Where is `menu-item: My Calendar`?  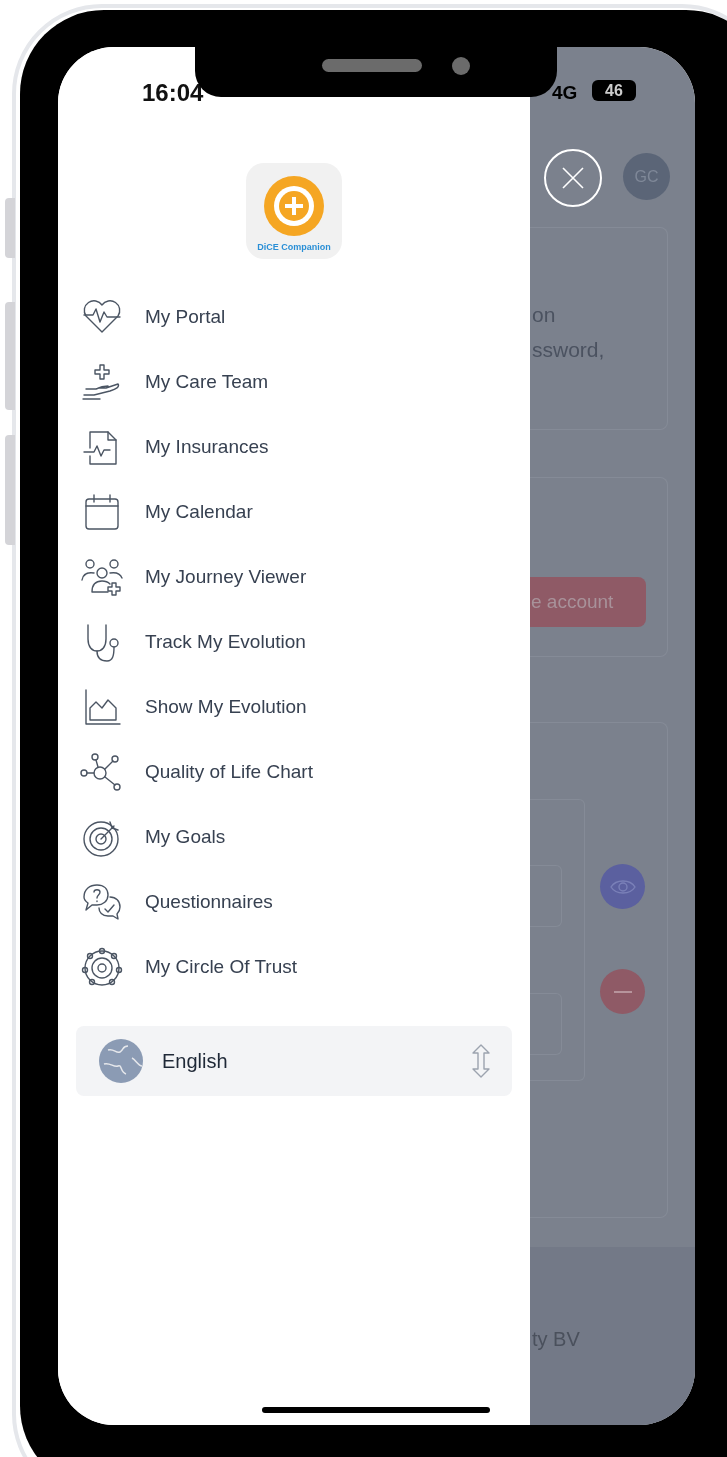
menu-item: My Calendar is located at coordinates (294, 512).